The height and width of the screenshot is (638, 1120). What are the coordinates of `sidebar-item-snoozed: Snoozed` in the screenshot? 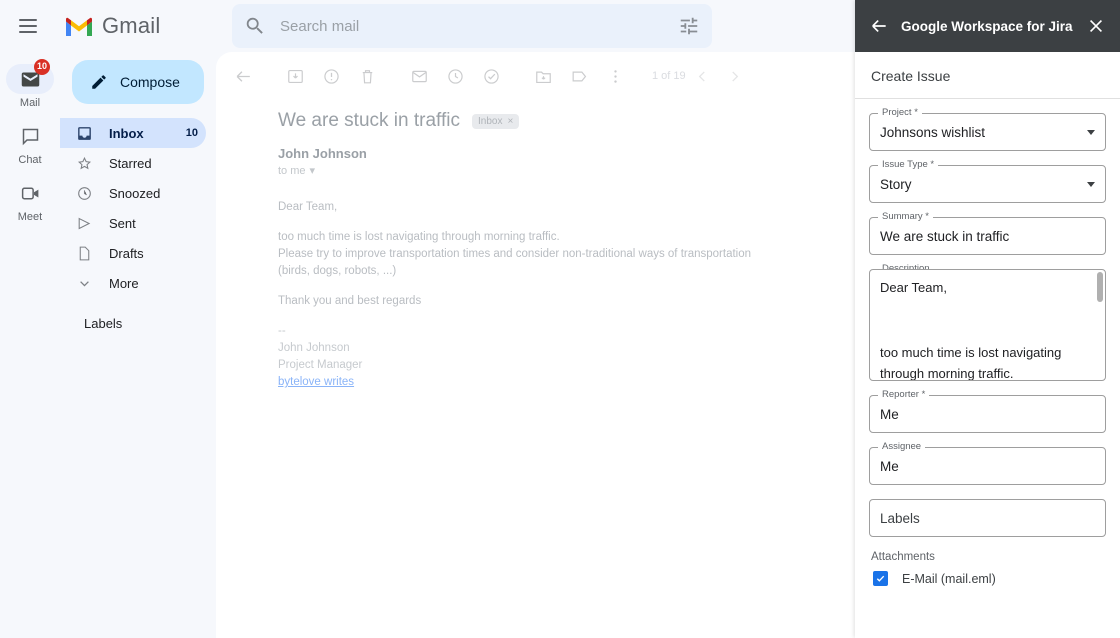 It's located at (133, 193).